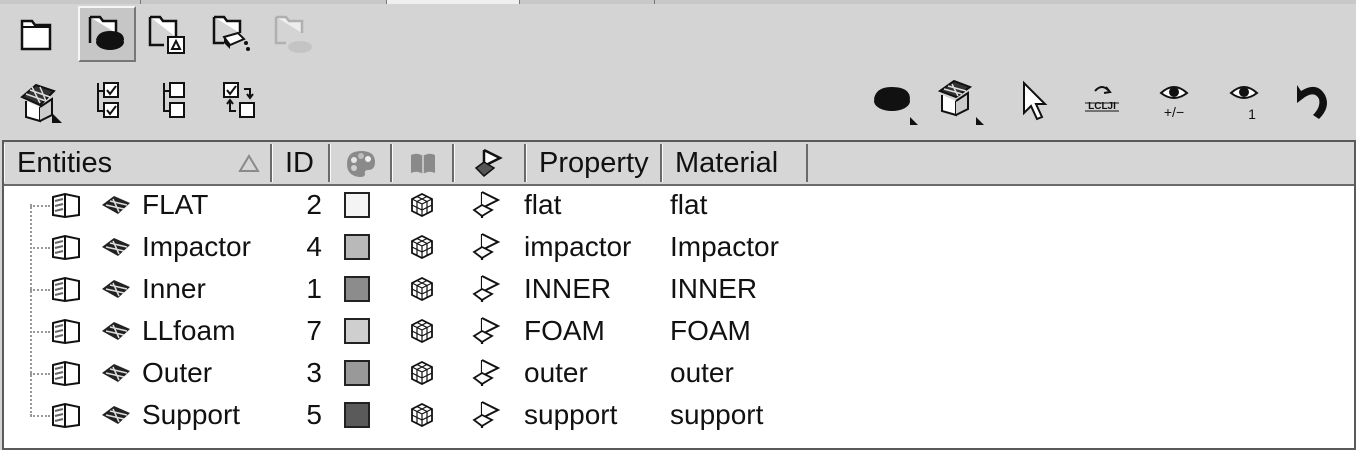 This screenshot has height=450, width=1356. I want to click on table-row: Outer 3 outer outer, so click(679, 373).